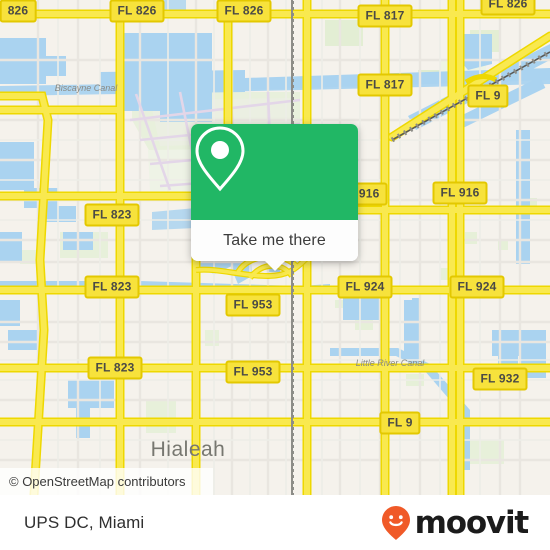 The height and width of the screenshot is (550, 550). I want to click on location-callout-card: Take me there, so click(274, 197).